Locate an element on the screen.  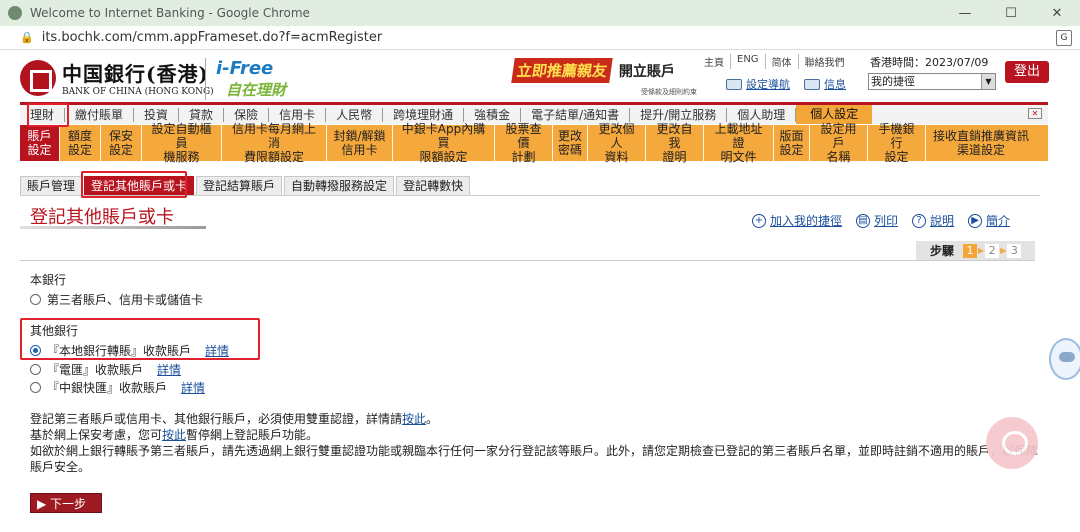
submenu-block-card: 封鎖/解鎖 信用卡 is located at coordinates (360, 143).